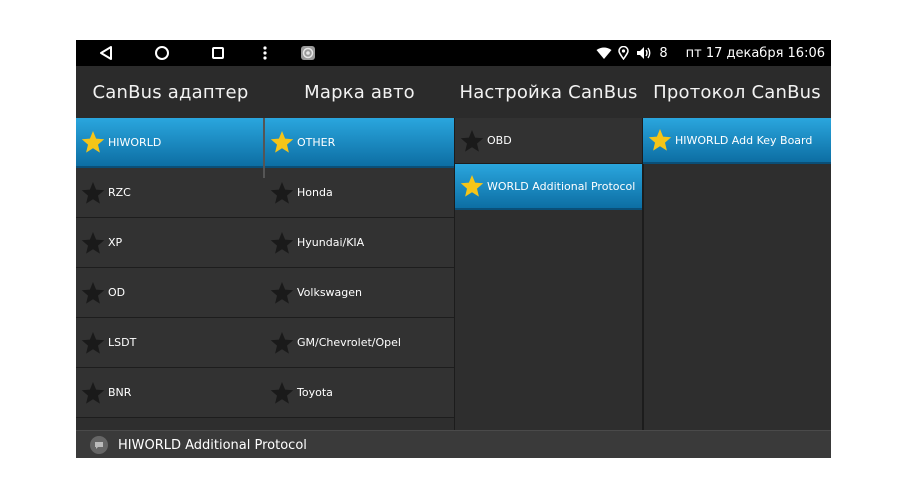 The height and width of the screenshot is (500, 907). I want to click on scroll-indicator, so click(264, 148).